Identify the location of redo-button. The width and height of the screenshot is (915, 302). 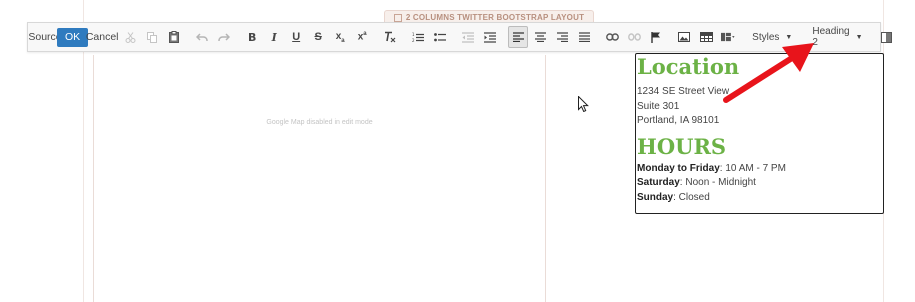
(224, 37).